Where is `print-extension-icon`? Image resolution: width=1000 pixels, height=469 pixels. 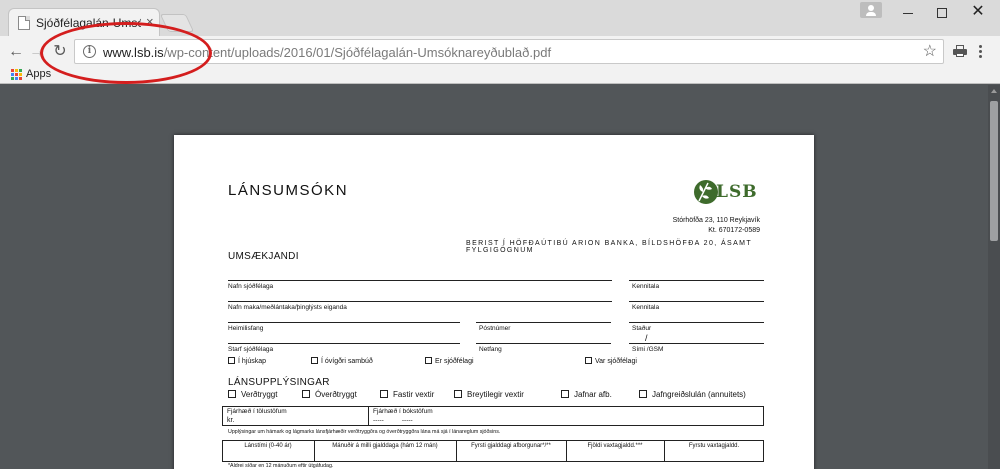 print-extension-icon is located at coordinates (960, 51).